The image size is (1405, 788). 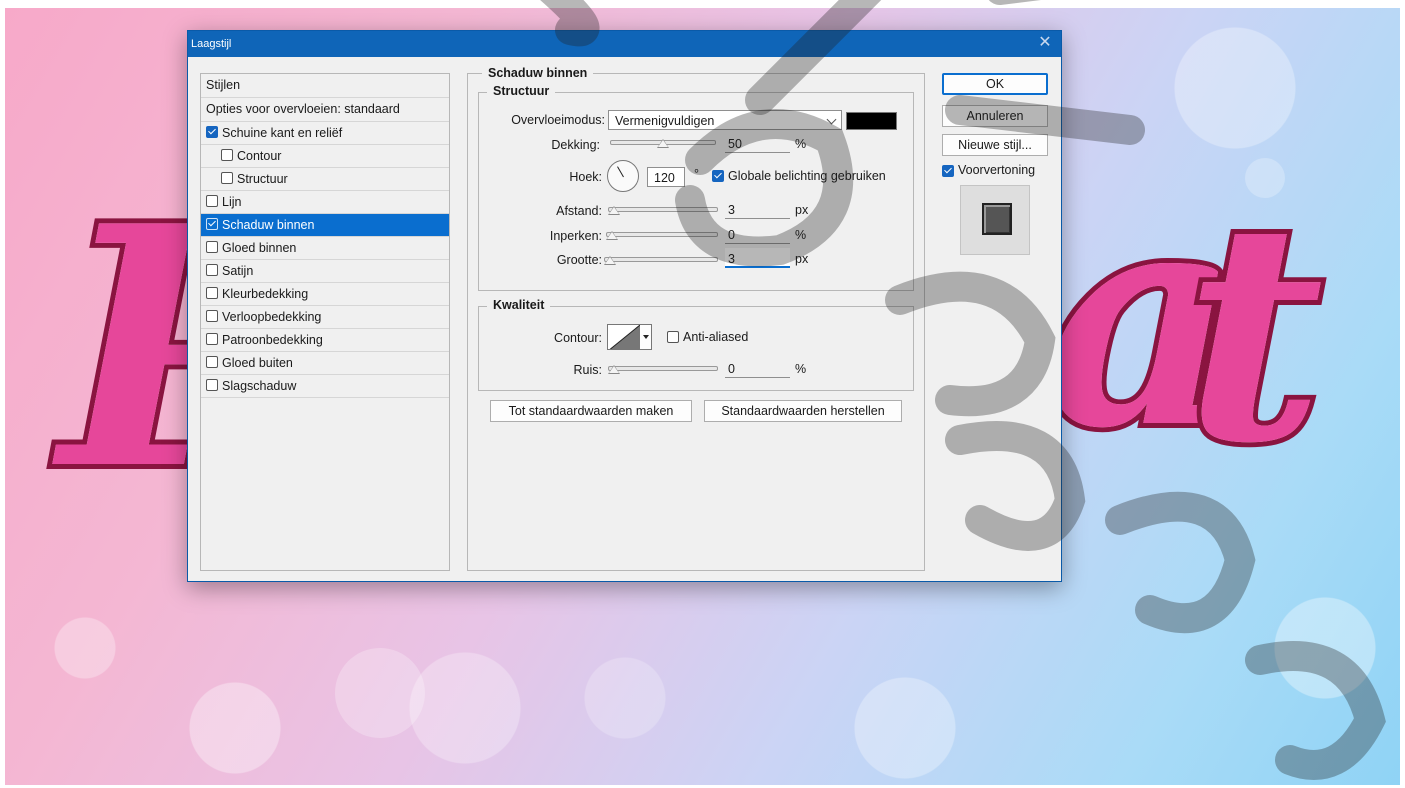 I want to click on contour-picker, so click(x=624, y=337).